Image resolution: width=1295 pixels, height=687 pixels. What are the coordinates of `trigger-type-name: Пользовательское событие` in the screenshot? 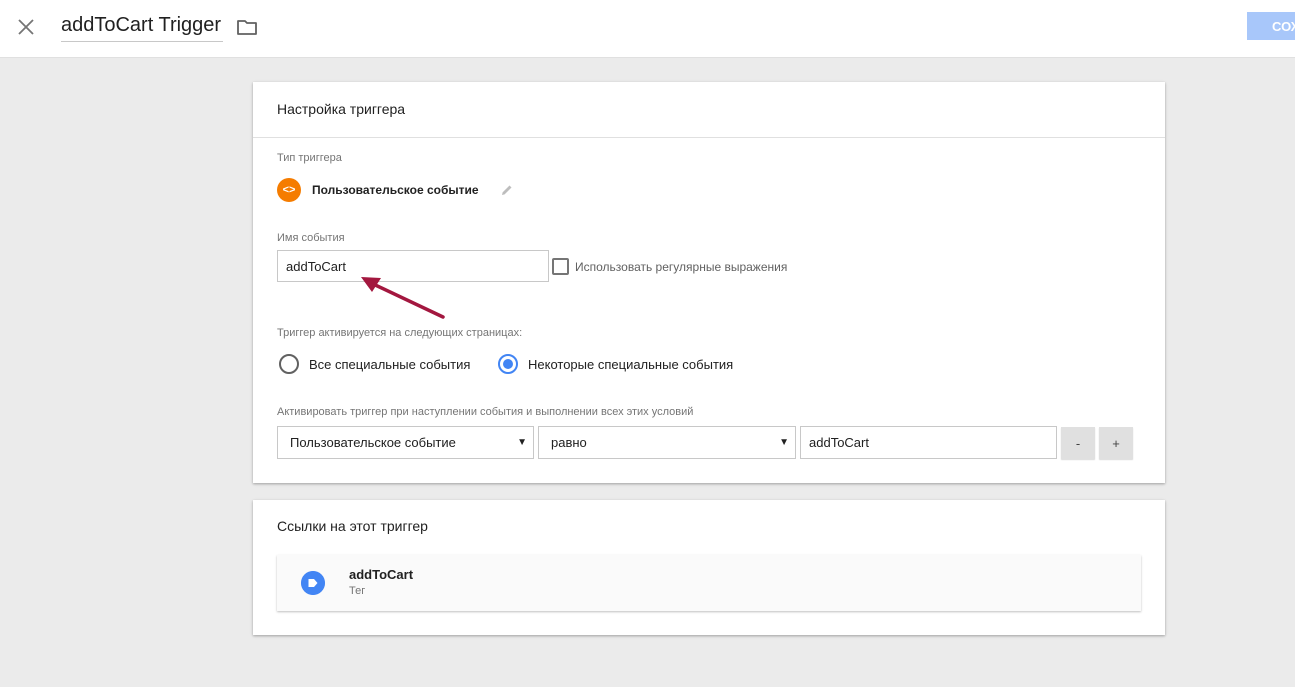 It's located at (395, 190).